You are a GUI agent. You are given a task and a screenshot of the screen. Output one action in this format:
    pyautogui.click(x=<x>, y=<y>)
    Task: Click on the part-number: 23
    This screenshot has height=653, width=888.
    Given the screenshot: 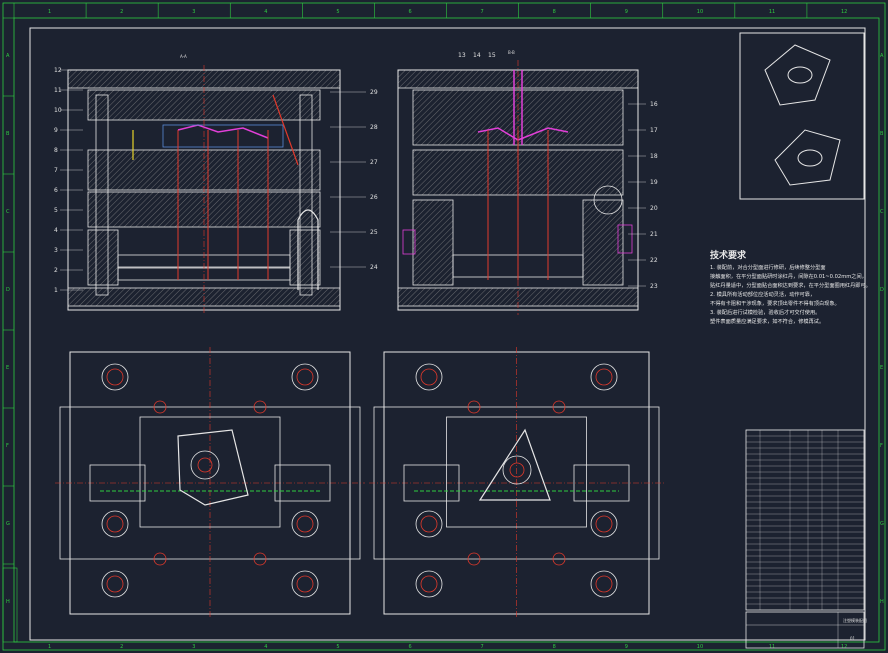 What is the action you would take?
    pyautogui.click(x=654, y=286)
    